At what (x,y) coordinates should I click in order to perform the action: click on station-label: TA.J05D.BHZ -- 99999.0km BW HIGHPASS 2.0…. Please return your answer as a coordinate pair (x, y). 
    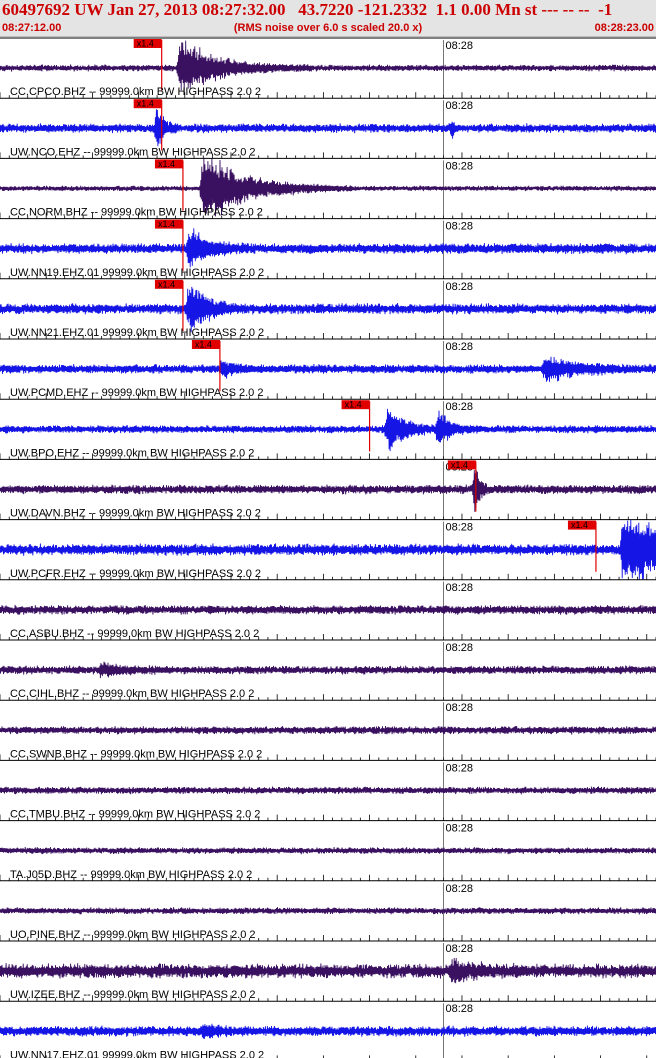
    Looking at the image, I should click on (131, 875).